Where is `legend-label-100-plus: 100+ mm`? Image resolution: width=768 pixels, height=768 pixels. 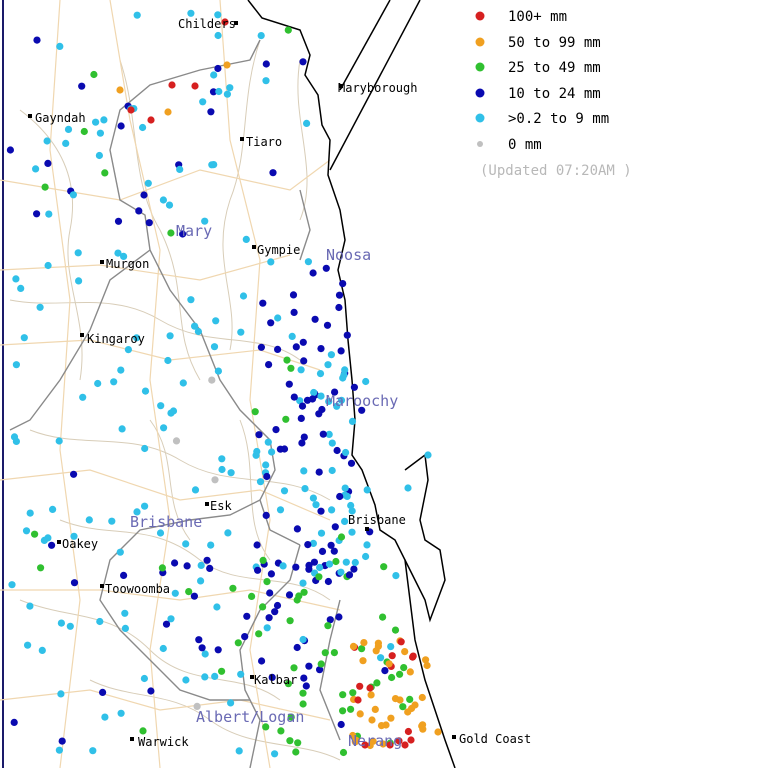
legend-label-100-plus: 100+ mm is located at coordinates (537, 17).